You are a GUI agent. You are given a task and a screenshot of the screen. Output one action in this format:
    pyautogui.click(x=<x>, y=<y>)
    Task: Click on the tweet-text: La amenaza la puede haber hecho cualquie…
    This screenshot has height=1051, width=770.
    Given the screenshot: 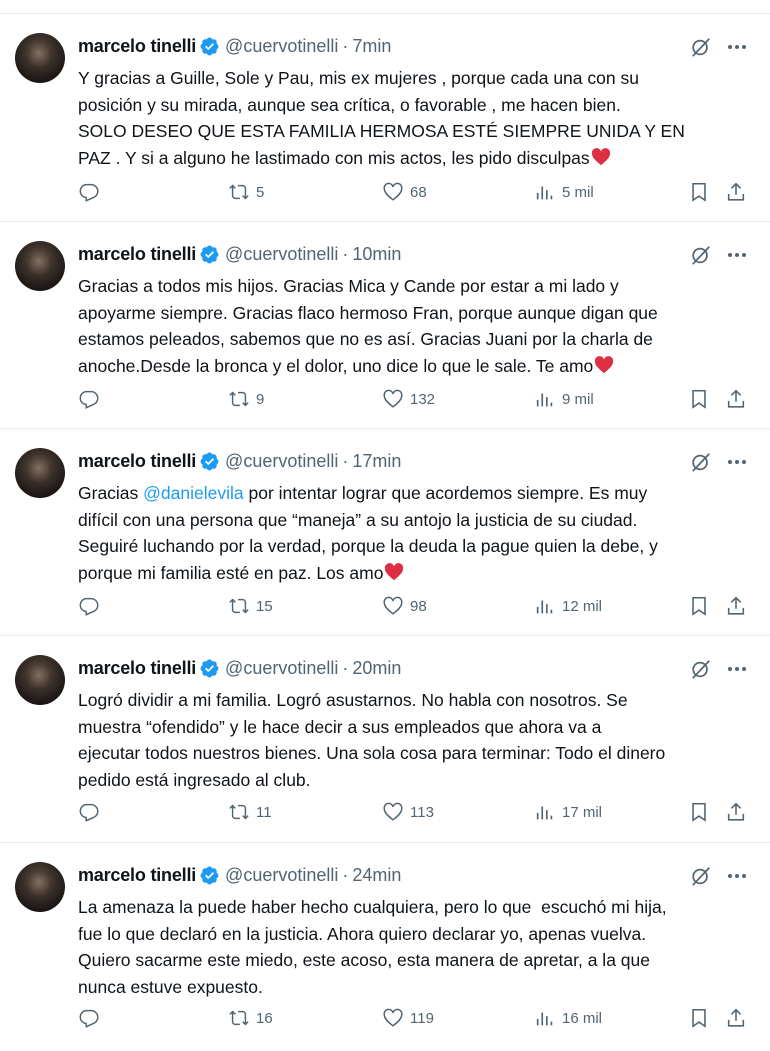 What is the action you would take?
    pyautogui.click(x=372, y=947)
    